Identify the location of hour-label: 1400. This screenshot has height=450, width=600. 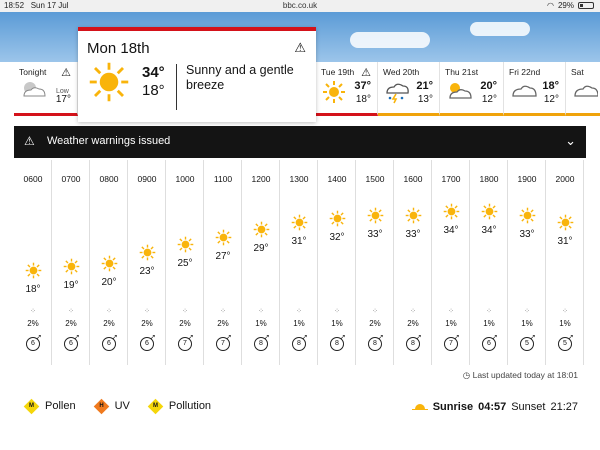
(337, 179).